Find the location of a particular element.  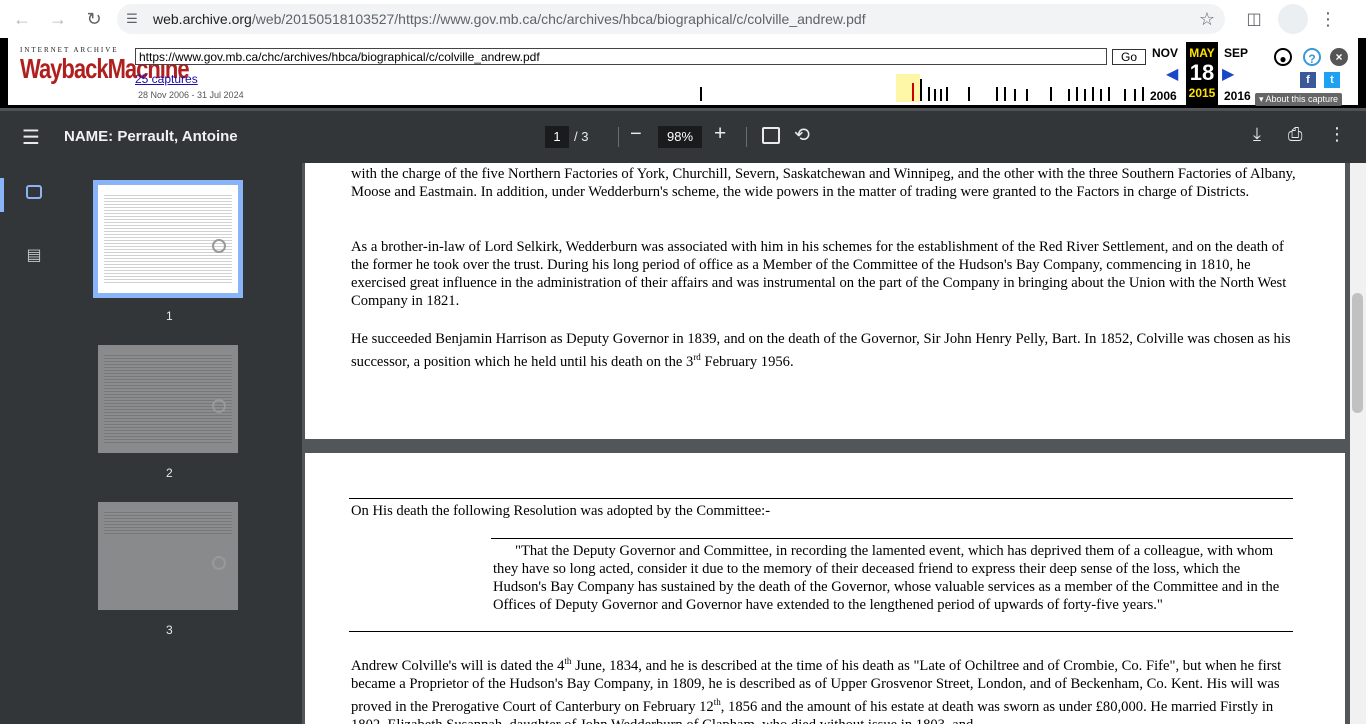

next-capture-arrow-icon: ▶ is located at coordinates (1228, 74).